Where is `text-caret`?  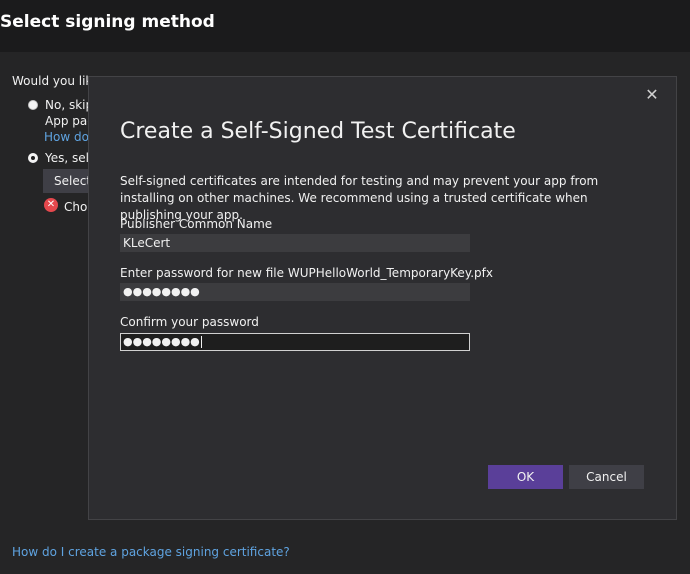 text-caret is located at coordinates (201, 342).